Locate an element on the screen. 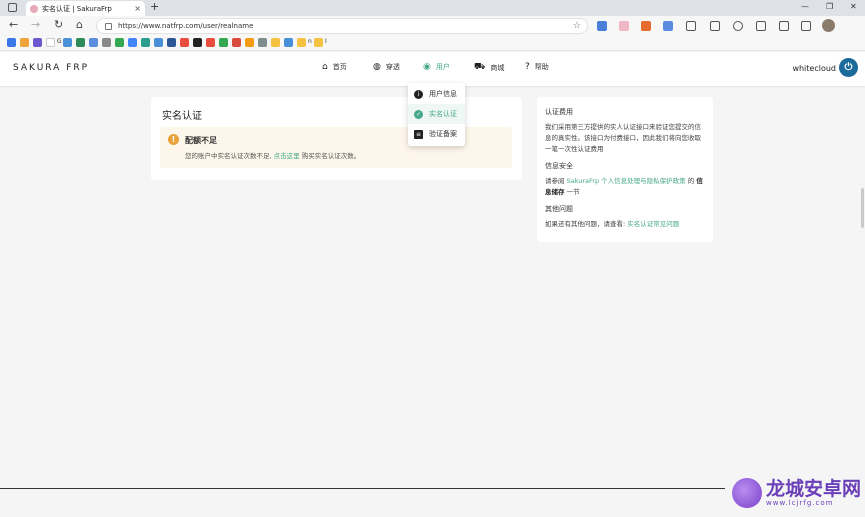 The image size is (865, 517). power-icon: ⏻ is located at coordinates (848, 67).